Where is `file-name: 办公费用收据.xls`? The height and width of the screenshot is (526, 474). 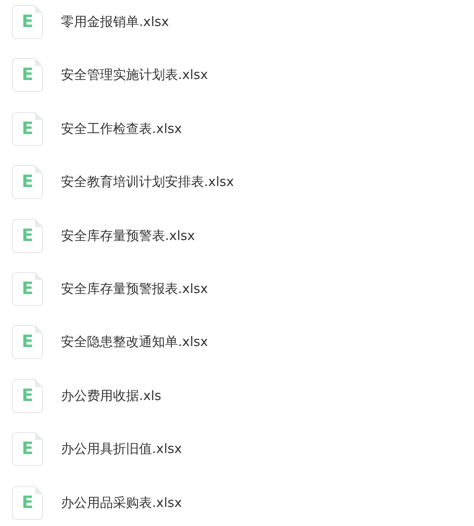 file-name: 办公费用收据.xls is located at coordinates (111, 395).